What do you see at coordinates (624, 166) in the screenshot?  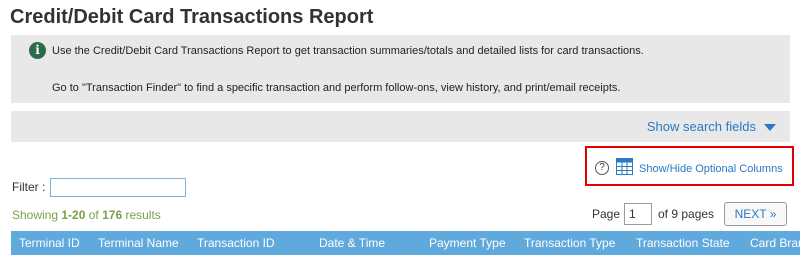 I see `table-columns-icon` at bounding box center [624, 166].